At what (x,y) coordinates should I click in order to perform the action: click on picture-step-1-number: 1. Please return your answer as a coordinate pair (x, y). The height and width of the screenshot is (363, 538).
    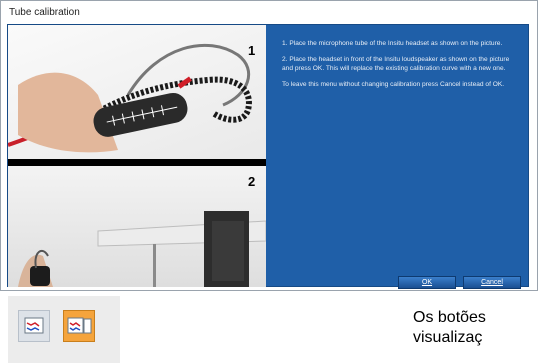
    Looking at the image, I should click on (252, 50).